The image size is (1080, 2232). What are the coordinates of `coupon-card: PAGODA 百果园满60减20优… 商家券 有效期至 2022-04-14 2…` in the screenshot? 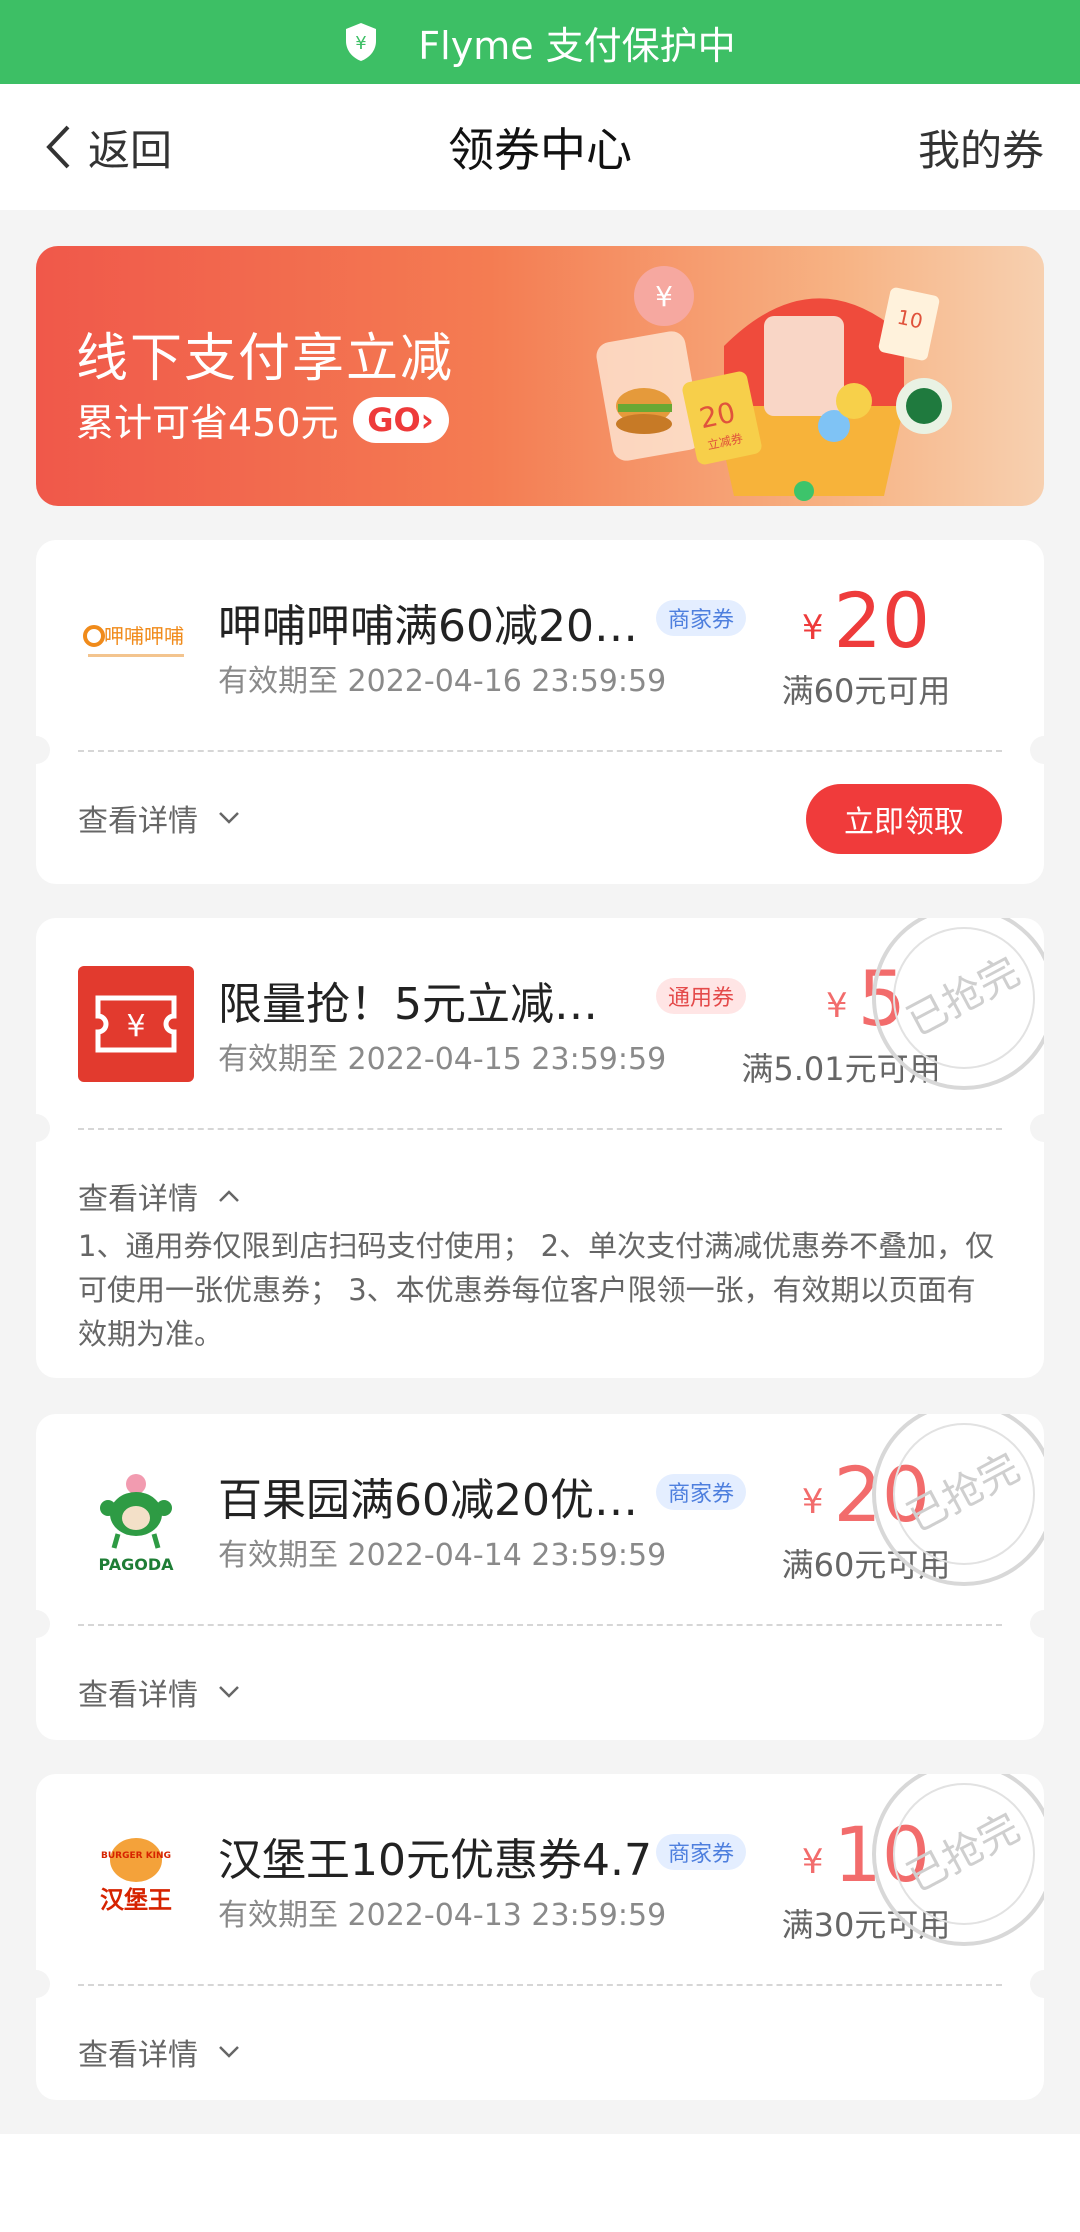 It's located at (540, 1577).